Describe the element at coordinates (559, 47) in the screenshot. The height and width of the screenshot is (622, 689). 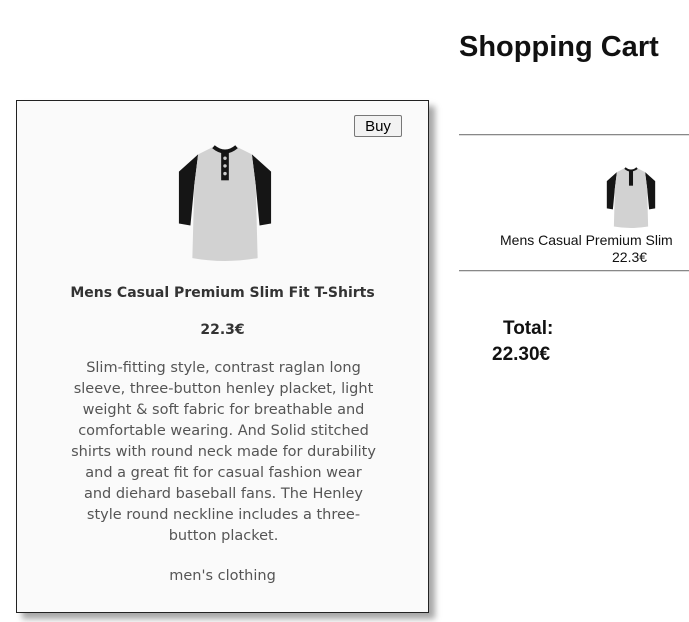
I see `cart-title: Shopping Cart` at that location.